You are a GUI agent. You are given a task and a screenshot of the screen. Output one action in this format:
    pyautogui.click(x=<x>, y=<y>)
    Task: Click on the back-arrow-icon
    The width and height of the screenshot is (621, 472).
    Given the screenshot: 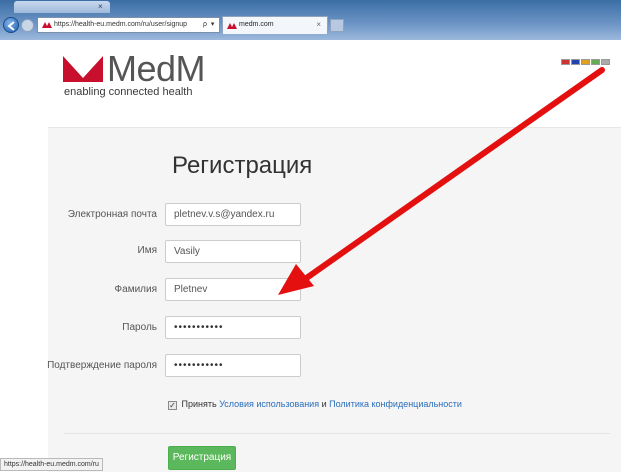 What is the action you would take?
    pyautogui.click(x=11, y=26)
    